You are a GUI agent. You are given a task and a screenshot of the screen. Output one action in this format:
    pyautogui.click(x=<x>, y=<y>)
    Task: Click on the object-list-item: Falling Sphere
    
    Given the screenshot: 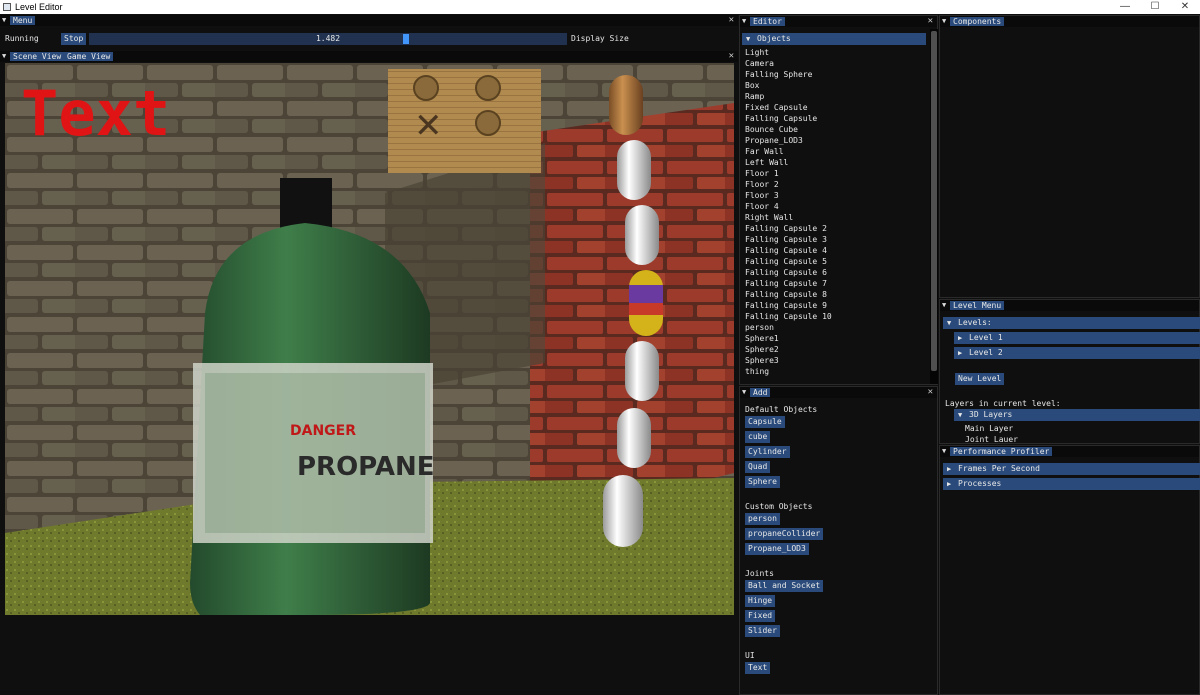 What is the action you would take?
    pyautogui.click(x=778, y=74)
    